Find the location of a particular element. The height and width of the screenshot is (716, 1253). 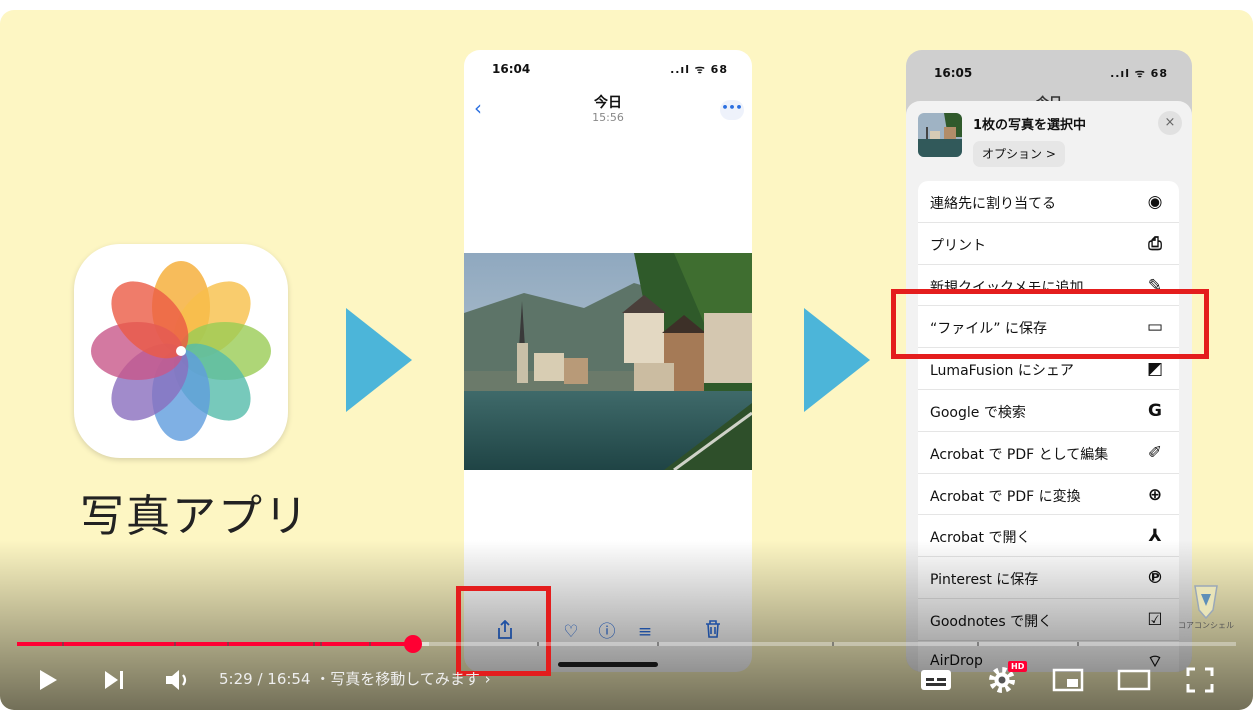

action-print: プリント ⎙ is located at coordinates (1048, 244).